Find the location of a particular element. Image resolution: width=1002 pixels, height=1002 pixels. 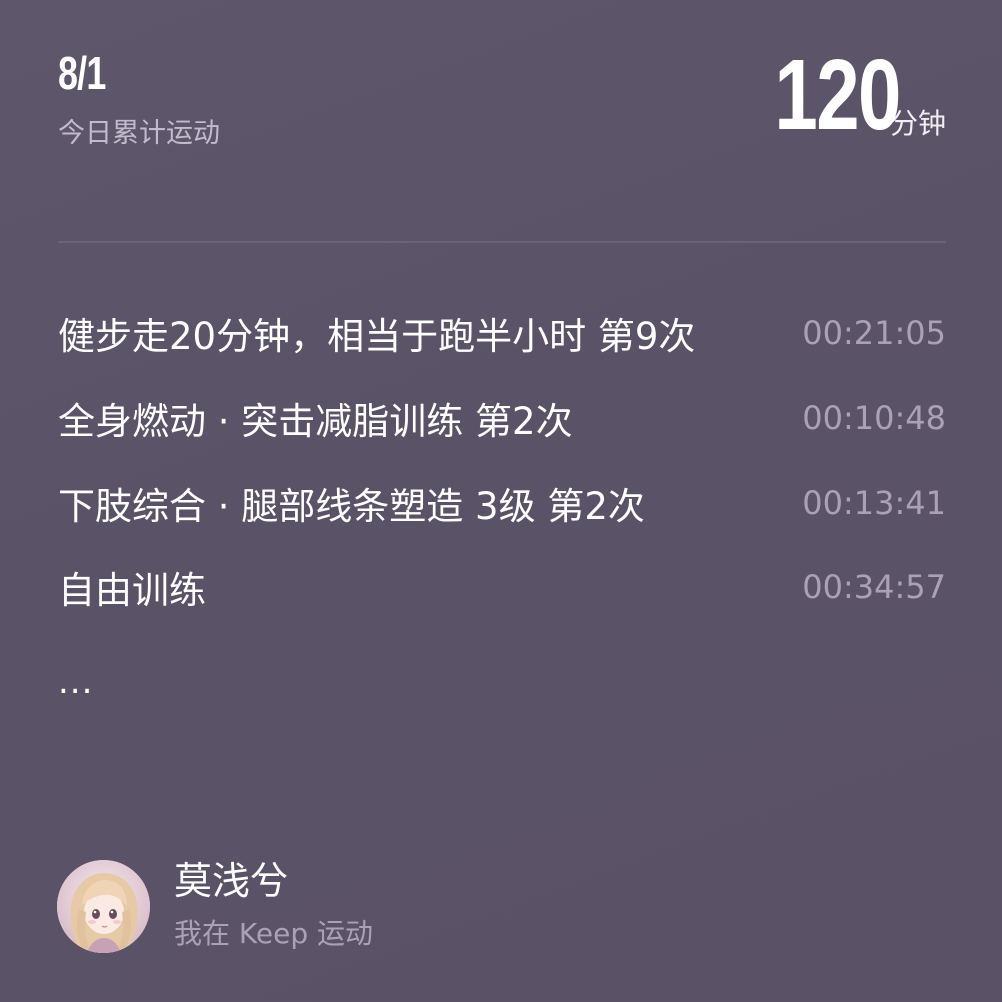

divider is located at coordinates (502, 242).